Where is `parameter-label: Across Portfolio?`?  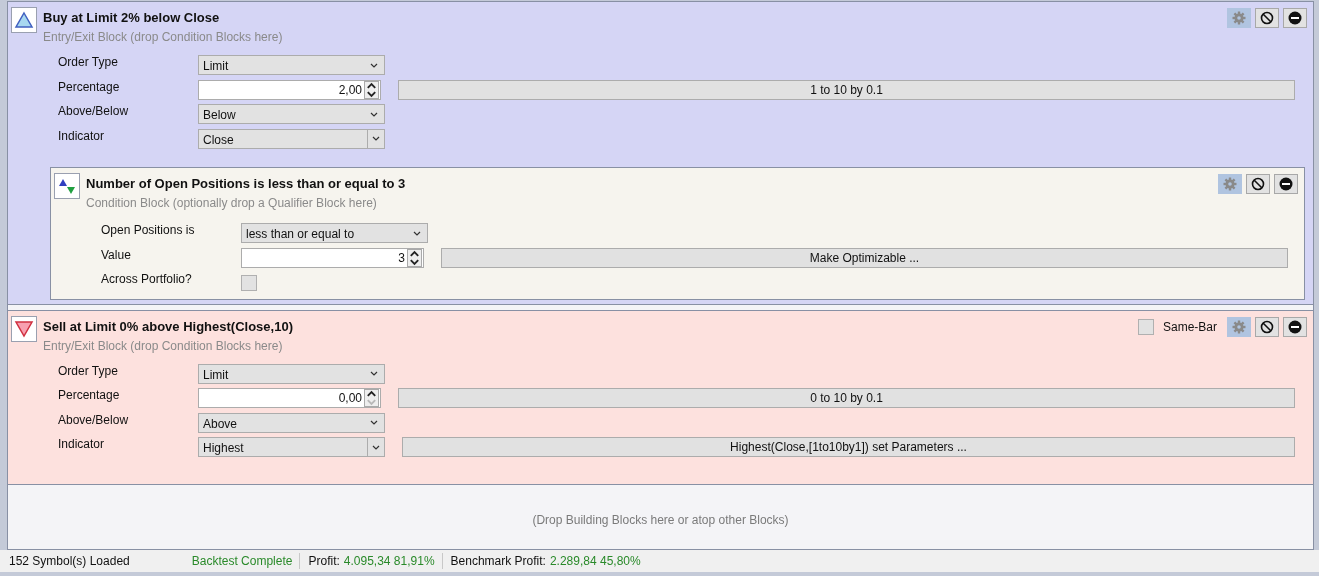
parameter-label: Across Portfolio? is located at coordinates (147, 279).